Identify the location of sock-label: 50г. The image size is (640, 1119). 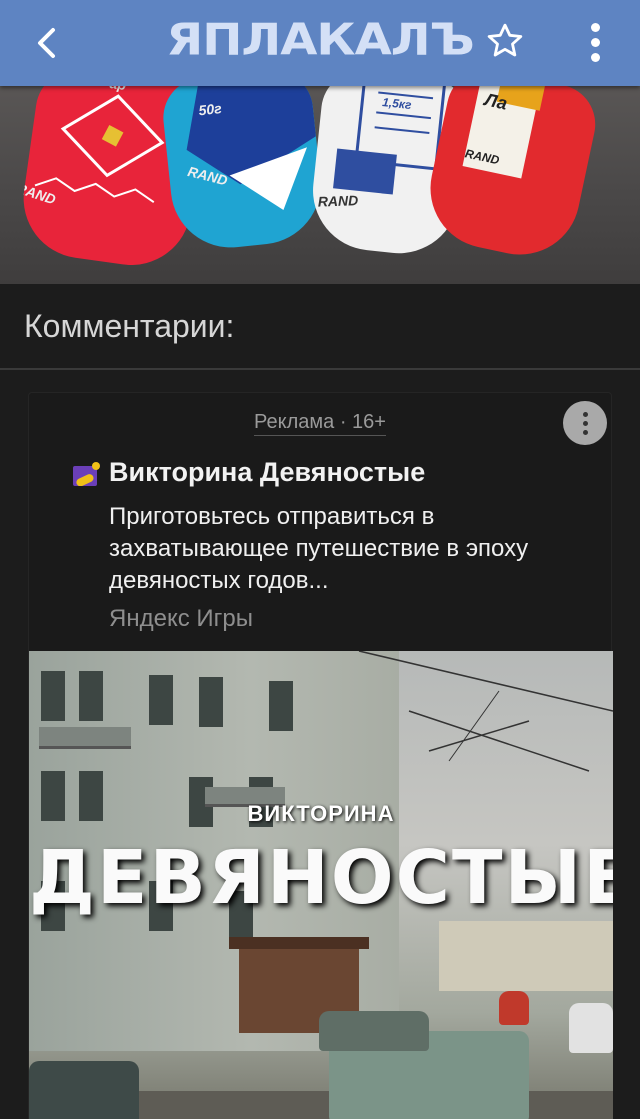
(210, 109).